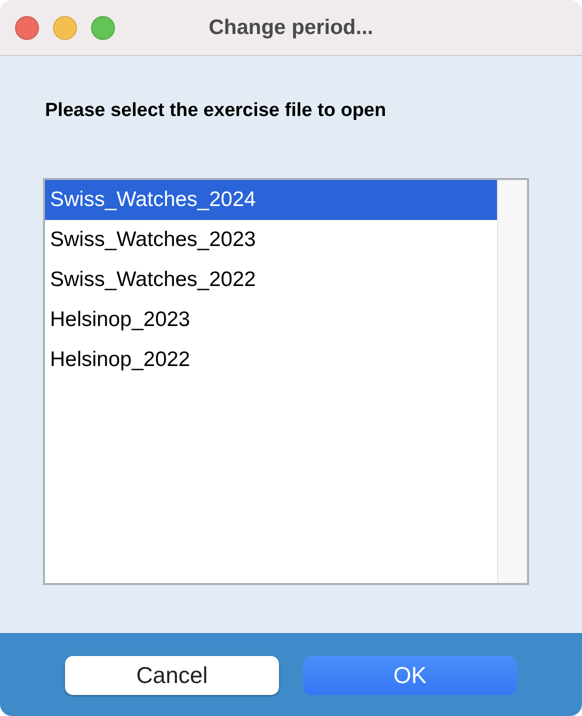 The width and height of the screenshot is (582, 716). Describe the element at coordinates (271, 240) in the screenshot. I see `file-item: Swiss_Watches_2023` at that location.